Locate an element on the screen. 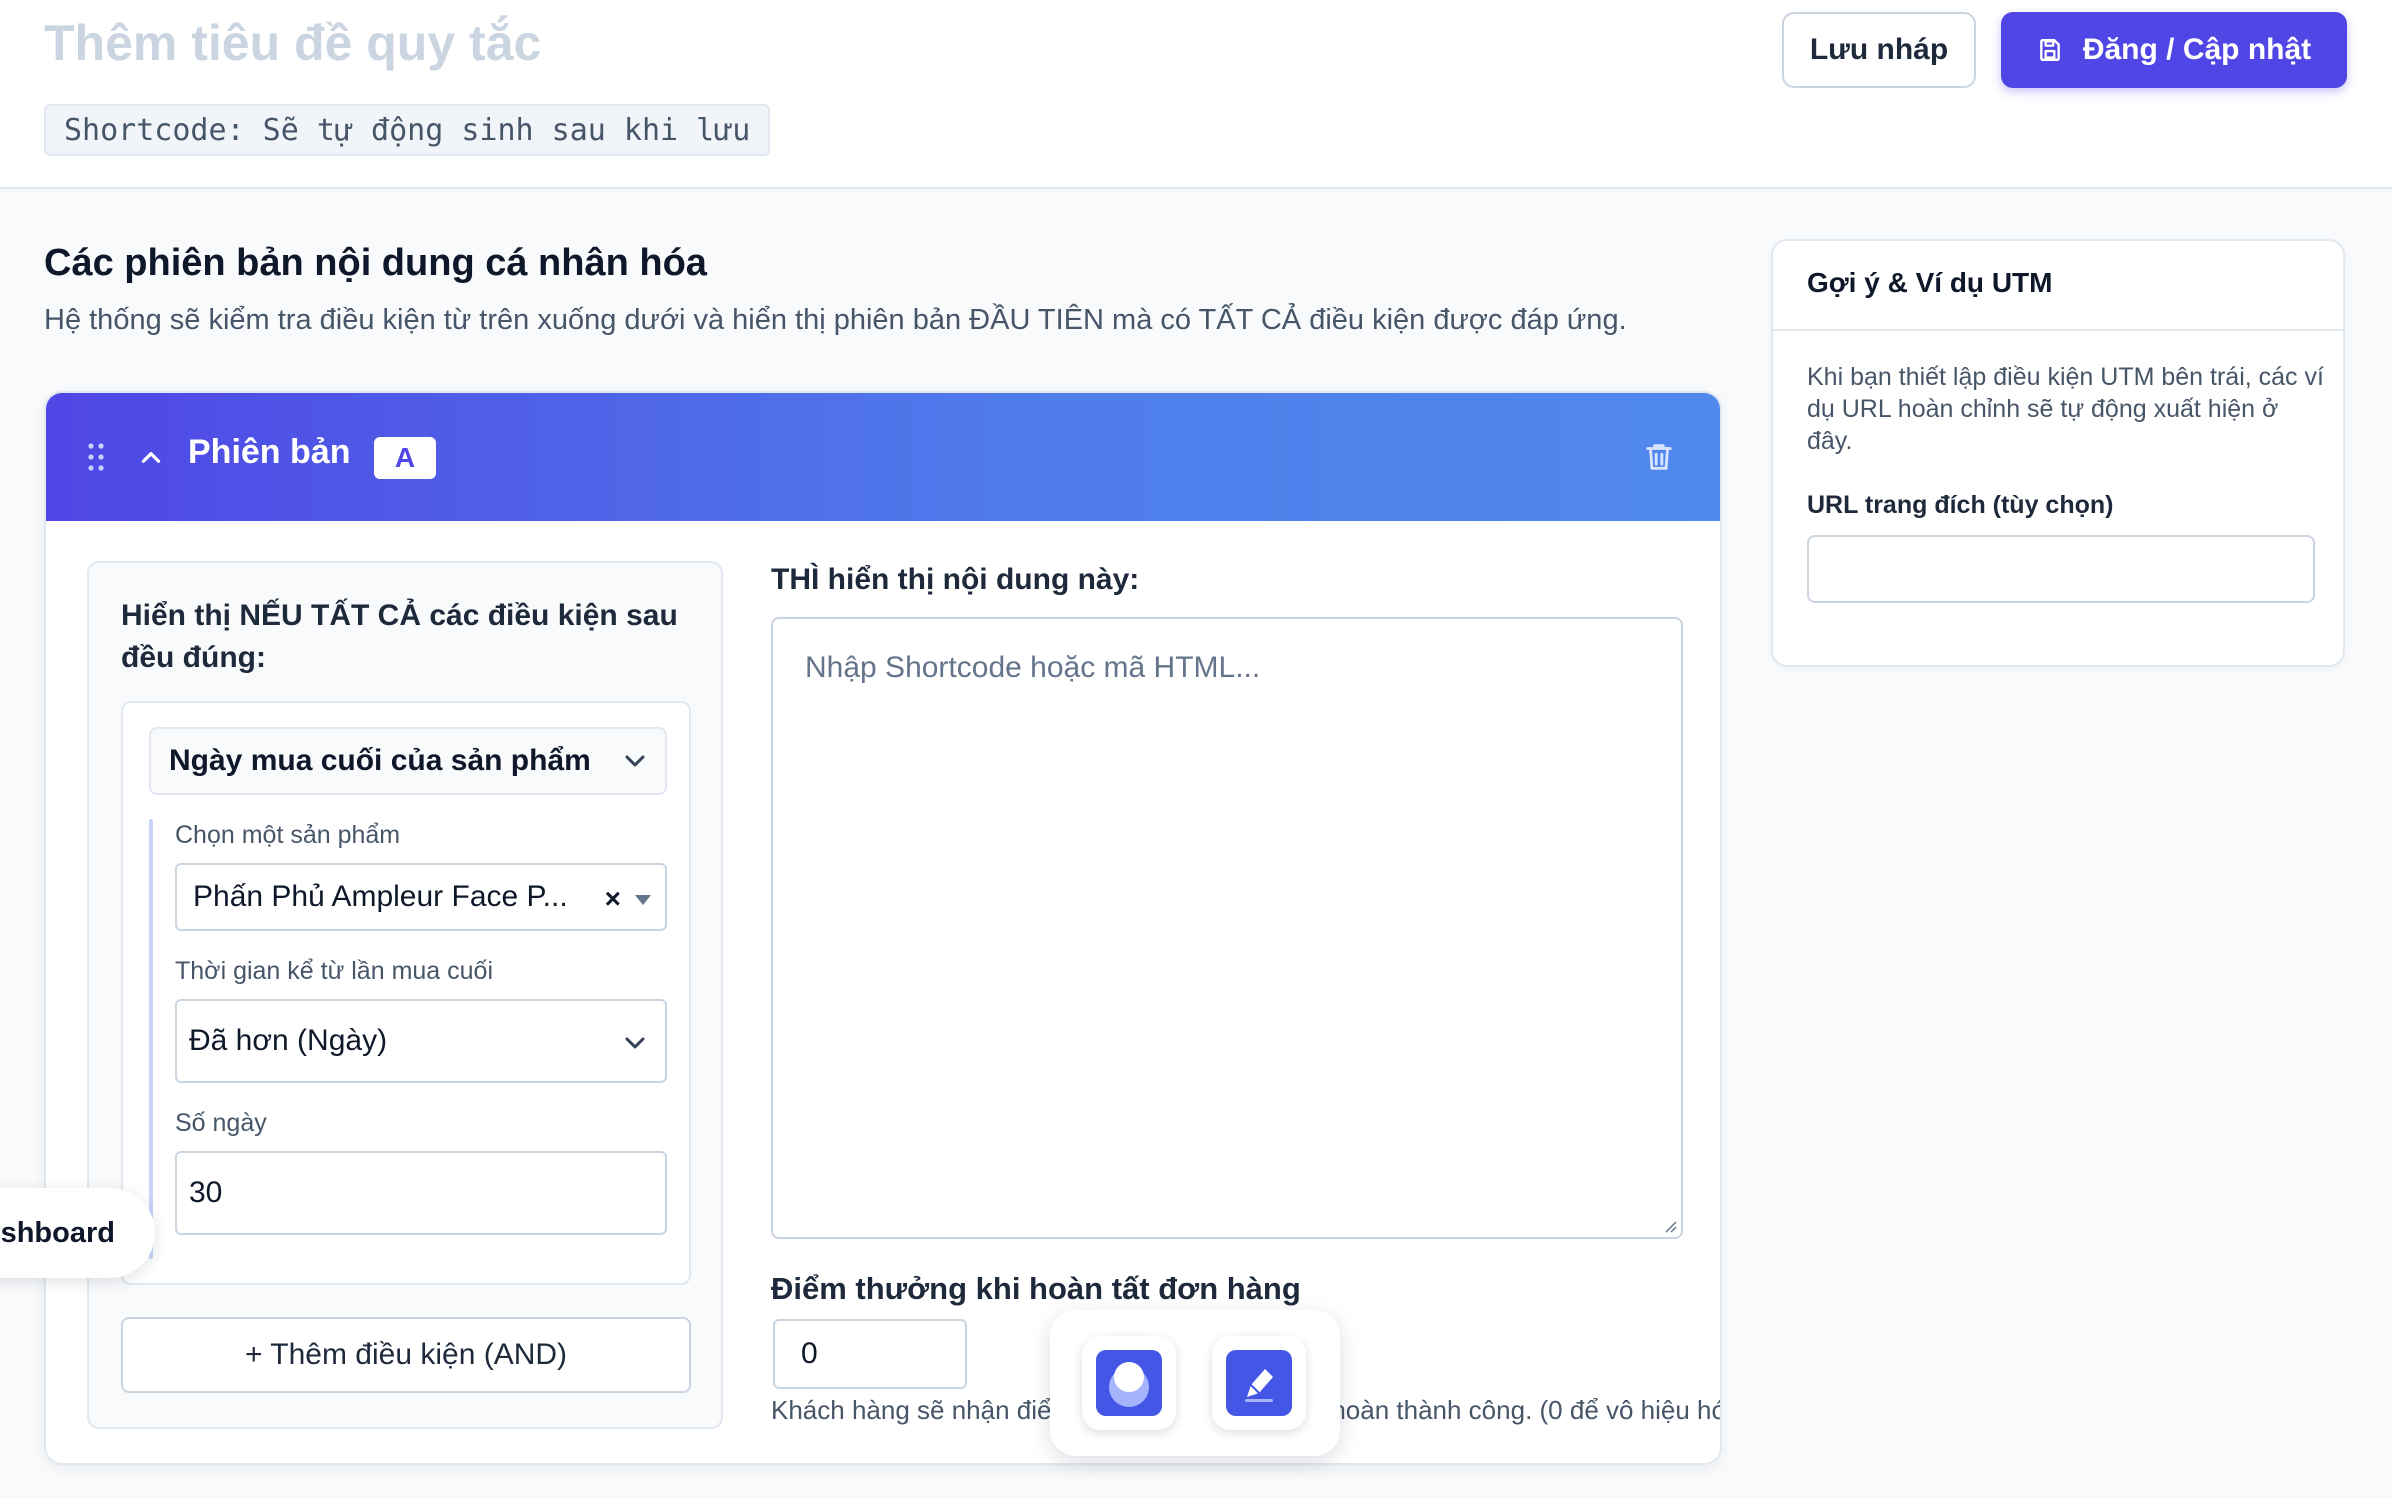  days-input: 30 is located at coordinates (421, 1193).